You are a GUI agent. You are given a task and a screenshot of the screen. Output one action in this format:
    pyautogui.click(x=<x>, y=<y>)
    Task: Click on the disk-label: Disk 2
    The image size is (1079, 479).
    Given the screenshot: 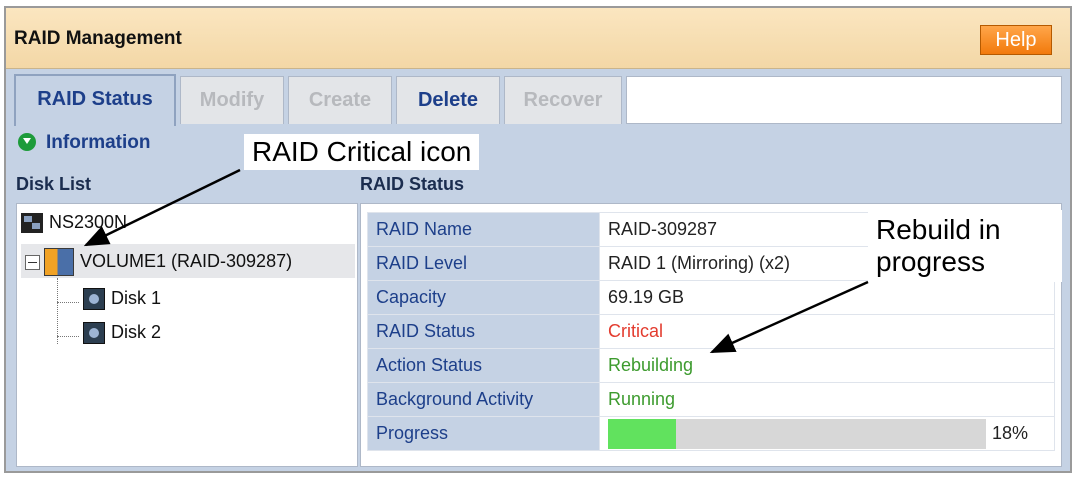 What is the action you would take?
    pyautogui.click(x=136, y=332)
    